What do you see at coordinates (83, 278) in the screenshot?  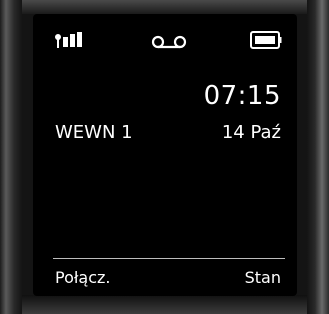 I see `softkey-connect: Połącz.` at bounding box center [83, 278].